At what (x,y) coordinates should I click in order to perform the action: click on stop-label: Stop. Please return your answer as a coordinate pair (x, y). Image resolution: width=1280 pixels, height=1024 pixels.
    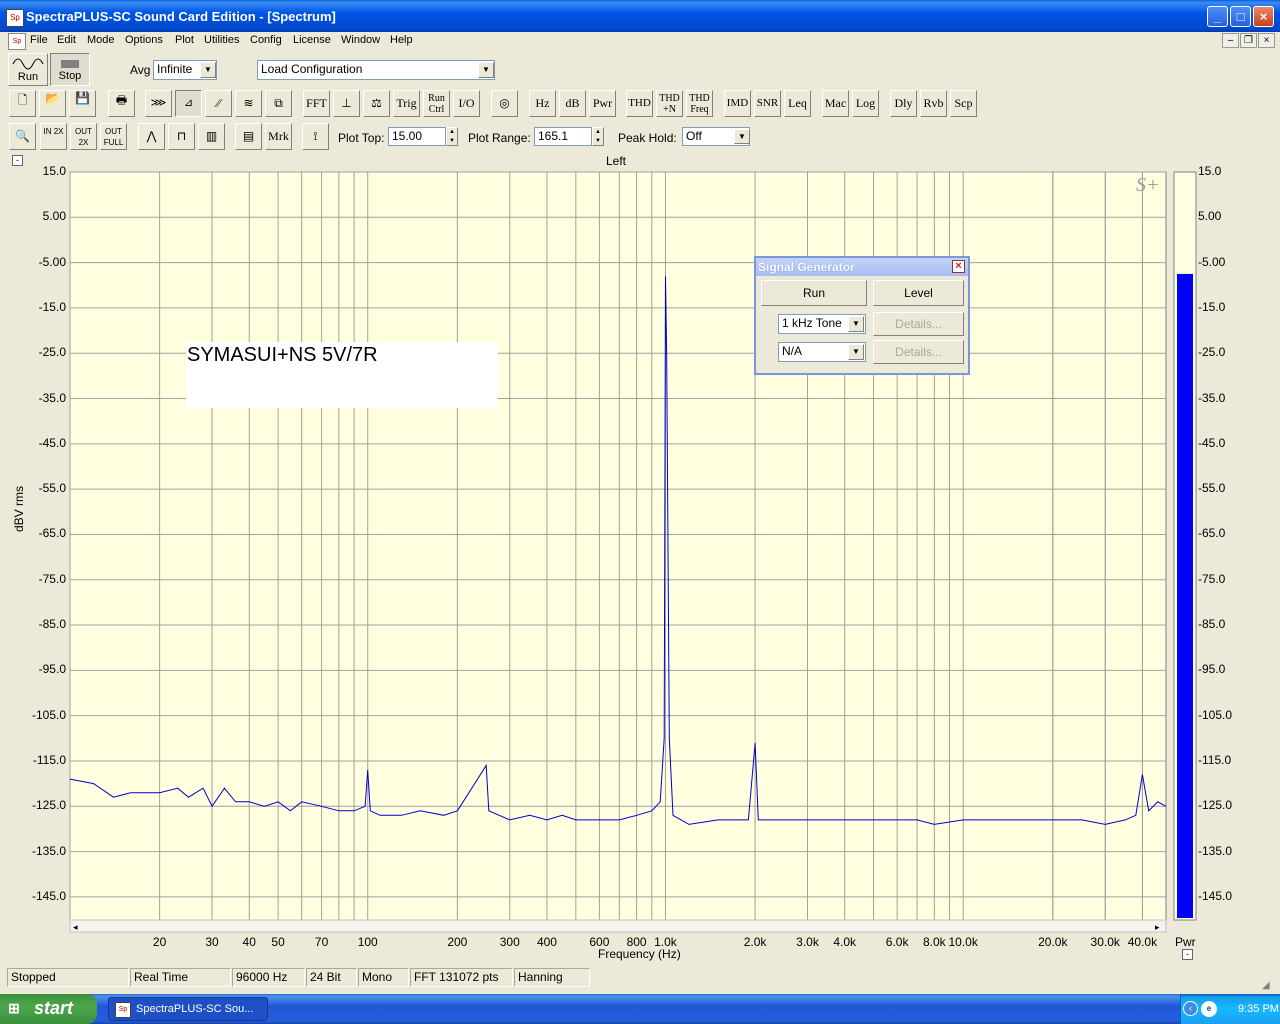
    Looking at the image, I should click on (70, 76).